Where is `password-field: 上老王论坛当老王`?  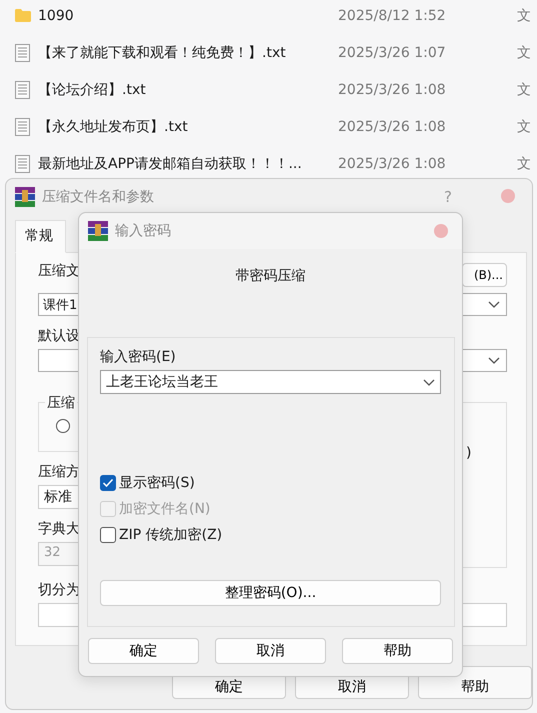
password-field: 上老王论坛当老王 is located at coordinates (270, 382).